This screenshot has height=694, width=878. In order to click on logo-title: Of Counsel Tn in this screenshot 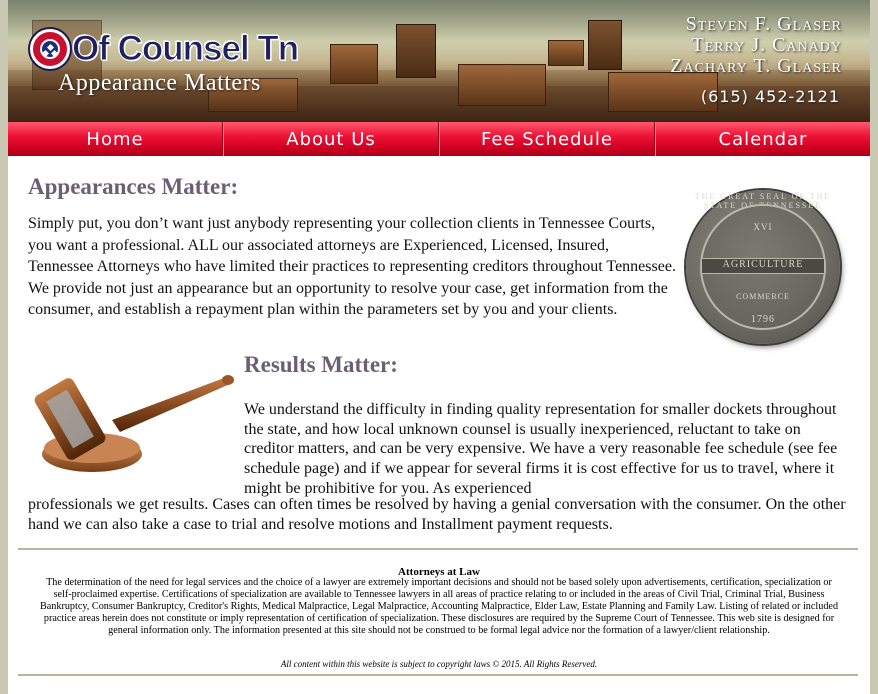, I will do `click(185, 49)`.